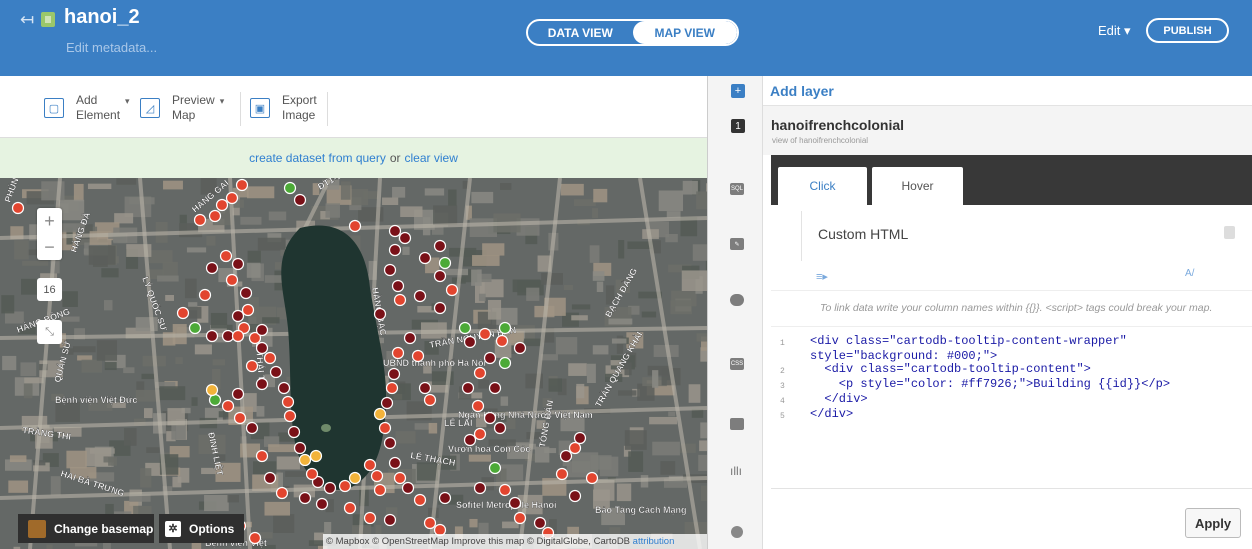  Describe the element at coordinates (182, 108) in the screenshot. I see `preview-map-button: ◿ Preview Map ▾` at that location.